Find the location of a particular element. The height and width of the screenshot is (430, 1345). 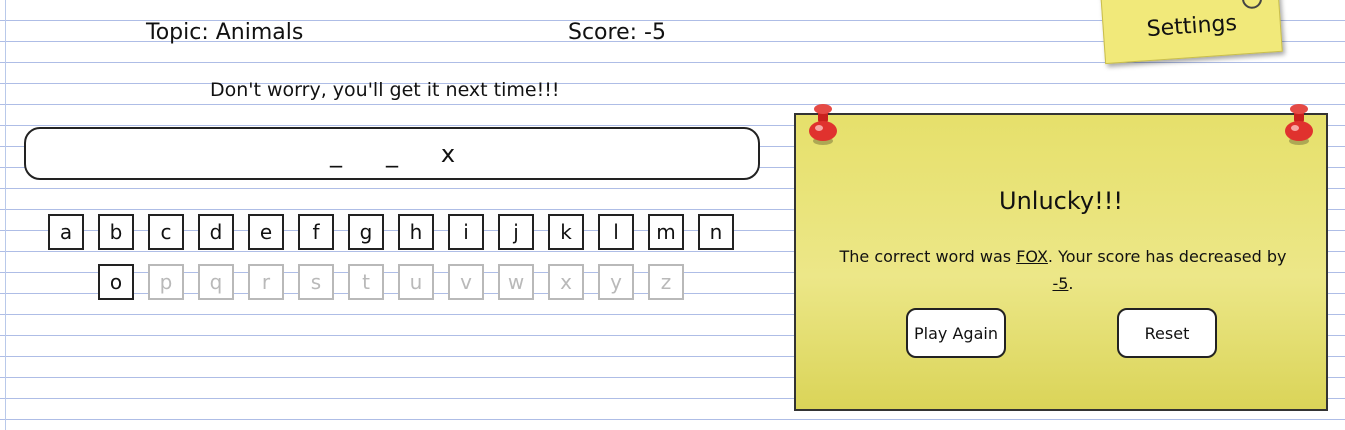

letter-key-l: l is located at coordinates (616, 232).